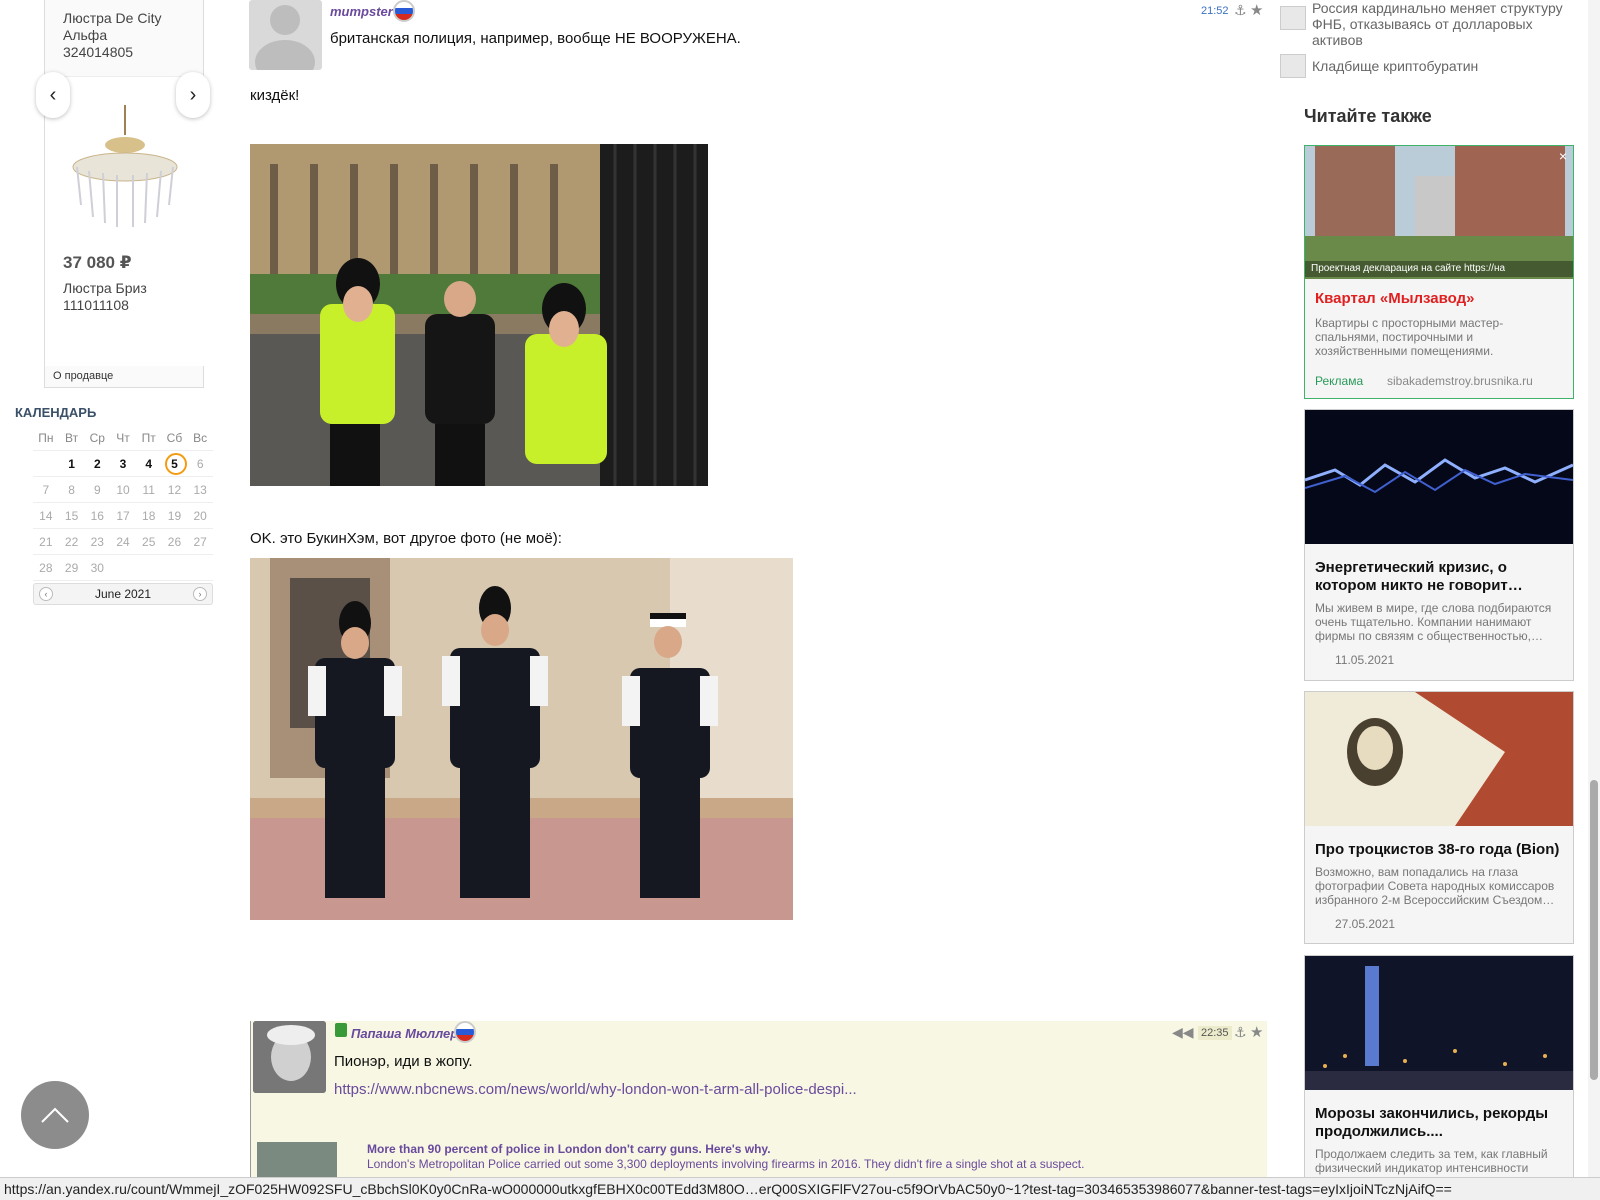 The height and width of the screenshot is (1200, 1600). I want to click on seller-link: О продавце, so click(83, 376).